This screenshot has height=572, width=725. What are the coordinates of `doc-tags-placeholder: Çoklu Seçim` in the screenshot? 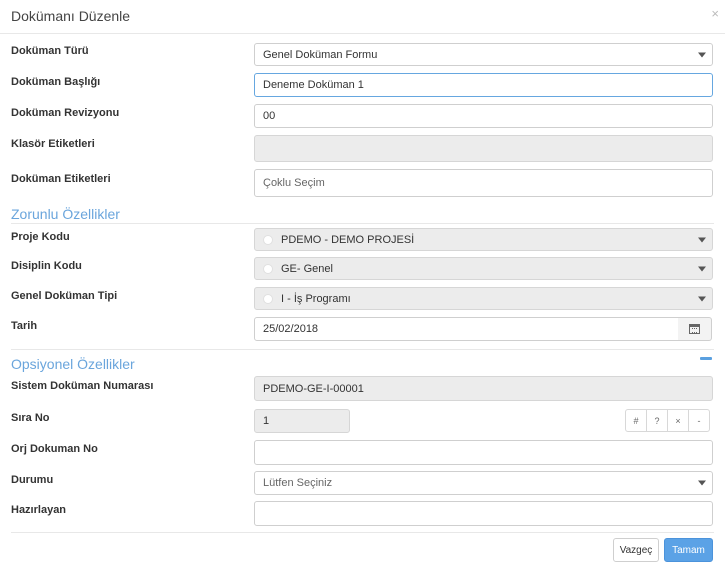 It's located at (294, 183).